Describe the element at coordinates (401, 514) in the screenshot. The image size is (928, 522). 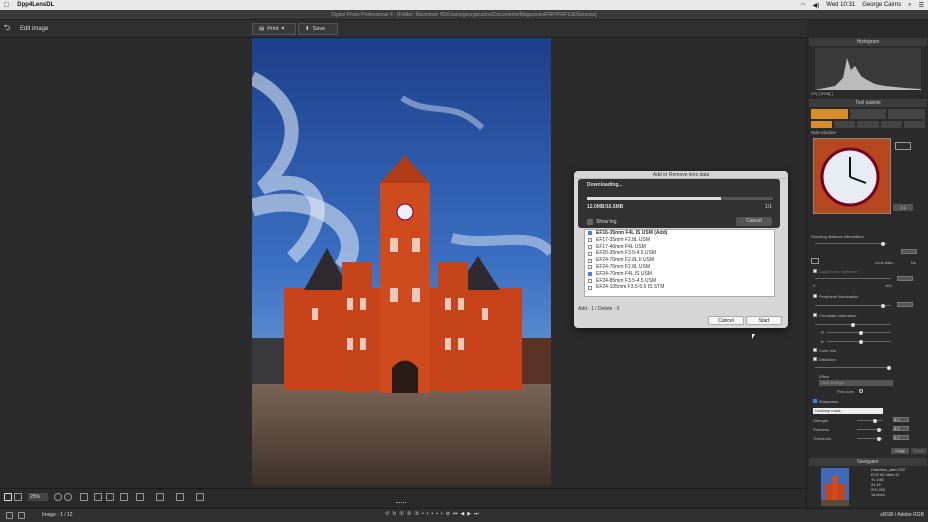
I see `check-mark-1-icon: ①` at that location.